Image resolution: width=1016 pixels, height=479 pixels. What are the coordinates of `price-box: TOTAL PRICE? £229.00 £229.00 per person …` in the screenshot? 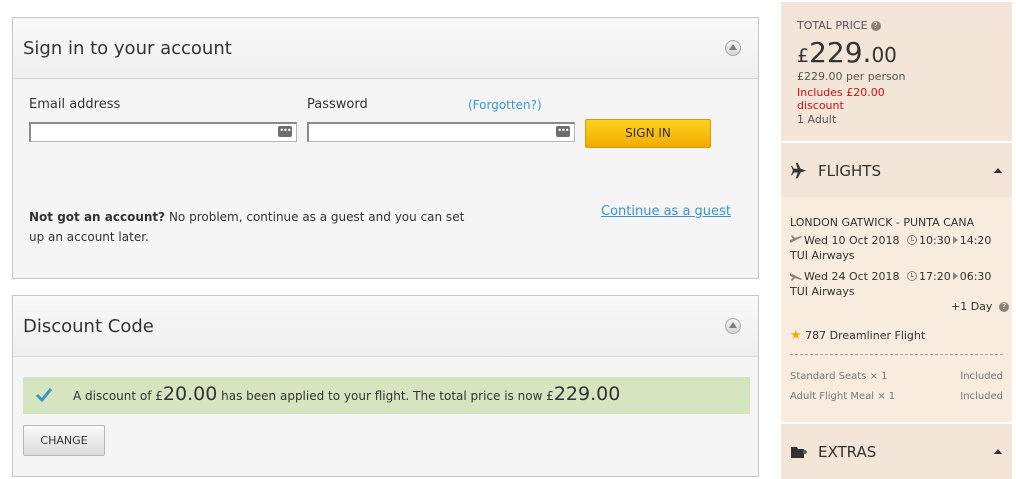 It's located at (896, 71).